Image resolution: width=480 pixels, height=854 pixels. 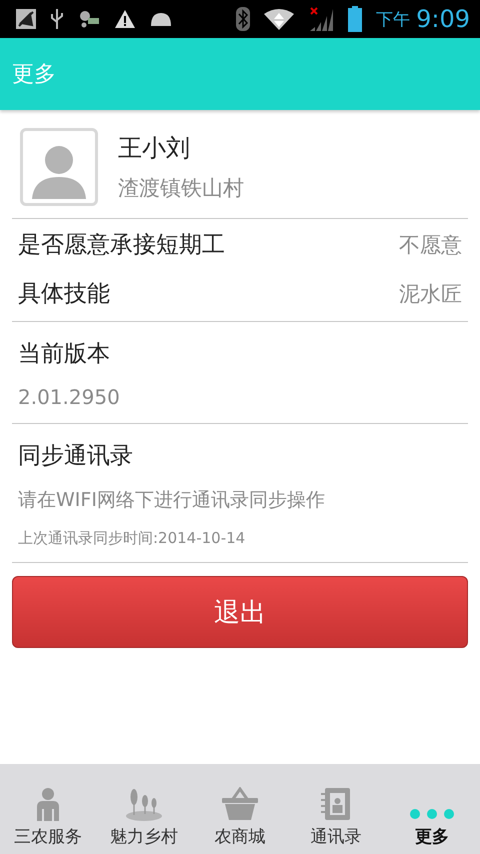 What do you see at coordinates (76, 456) in the screenshot?
I see `sync-title: 同步通讯录` at bounding box center [76, 456].